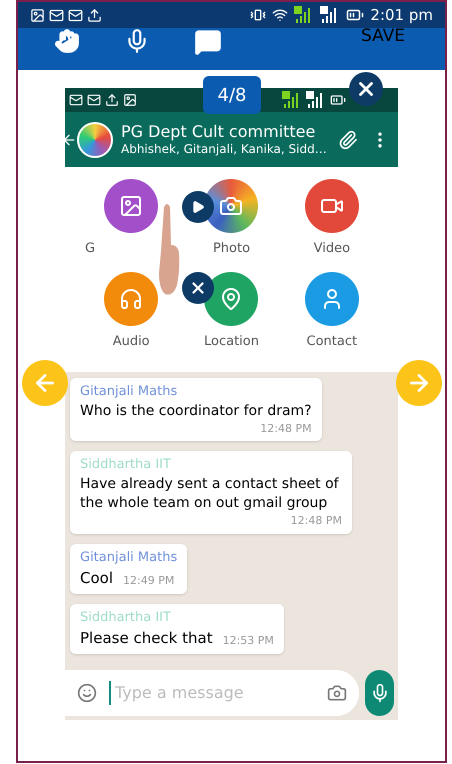 The width and height of the screenshot is (452, 764). Describe the element at coordinates (208, 42) in the screenshot. I see `chat-icon` at that location.